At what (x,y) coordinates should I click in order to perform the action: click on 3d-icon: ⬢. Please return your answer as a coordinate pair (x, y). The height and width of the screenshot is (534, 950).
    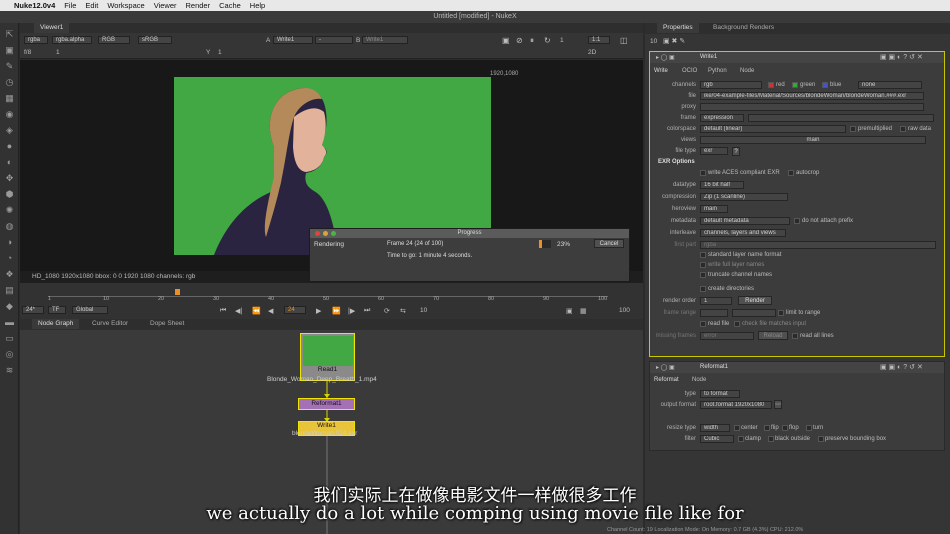
    Looking at the image, I should click on (9, 194).